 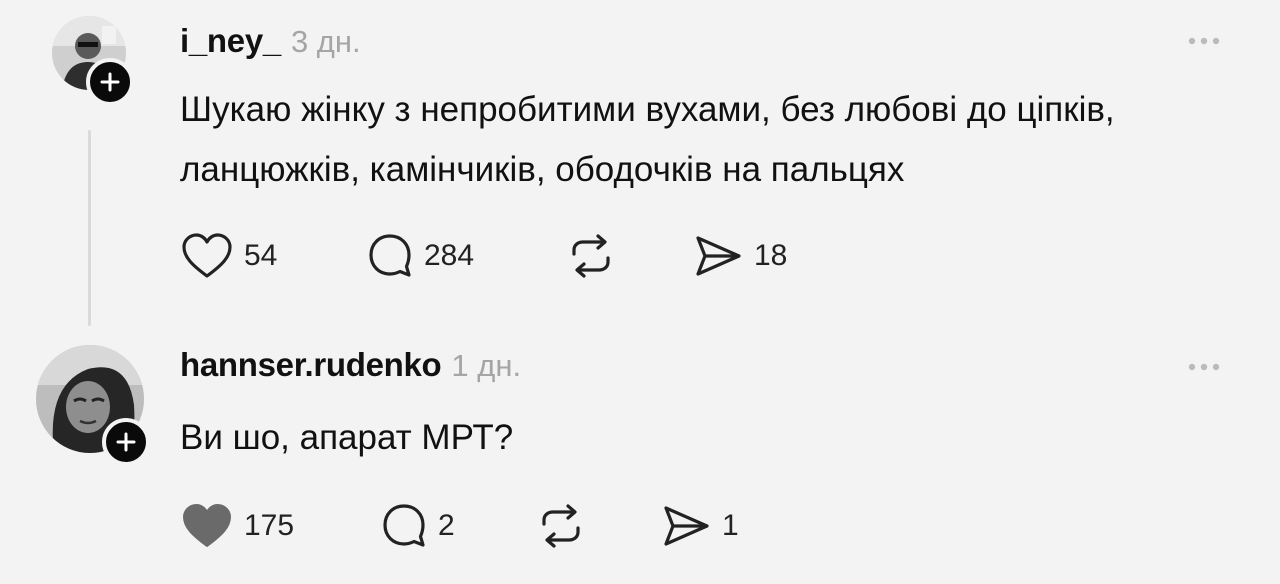 What do you see at coordinates (530, 256) in the screenshot?
I see `post-actions: 54 284 18` at bounding box center [530, 256].